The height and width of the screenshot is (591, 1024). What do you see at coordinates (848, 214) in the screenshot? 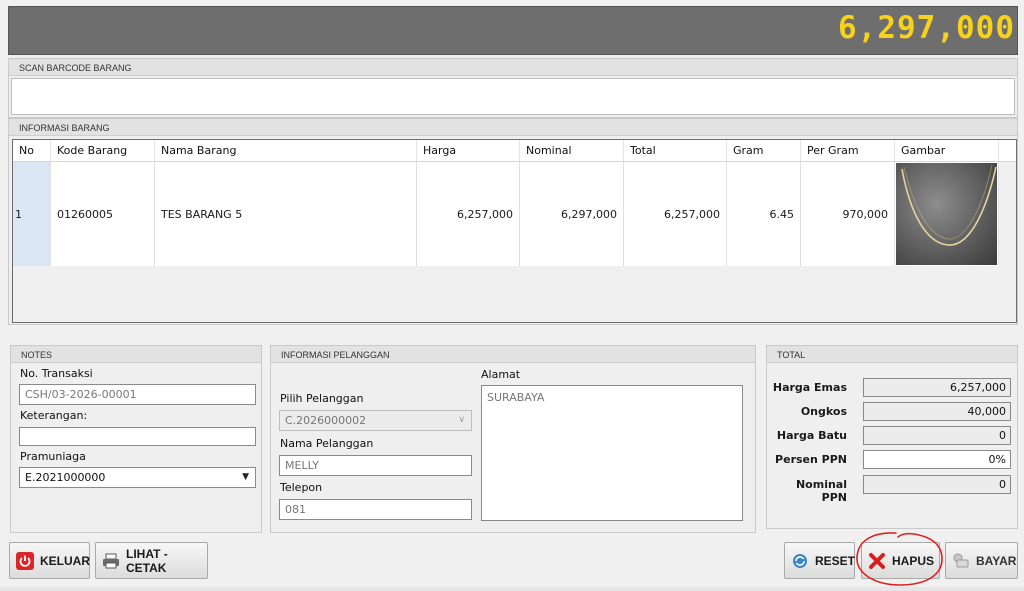
I see `cell-per-gram: 970,000` at bounding box center [848, 214].